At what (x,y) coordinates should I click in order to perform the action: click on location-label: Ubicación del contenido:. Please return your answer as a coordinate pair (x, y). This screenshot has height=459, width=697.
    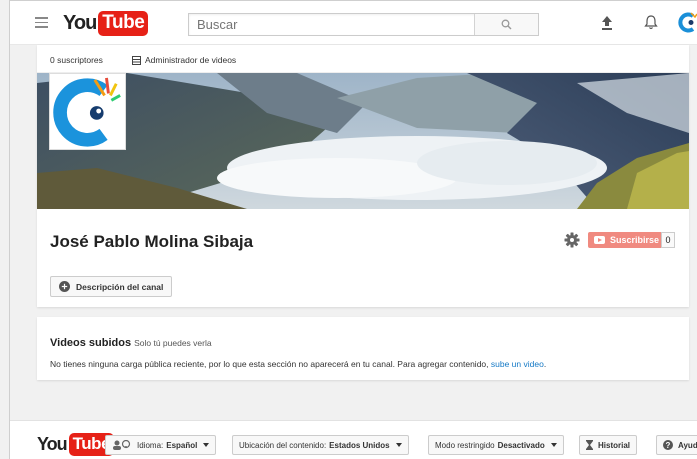
    Looking at the image, I should click on (283, 445).